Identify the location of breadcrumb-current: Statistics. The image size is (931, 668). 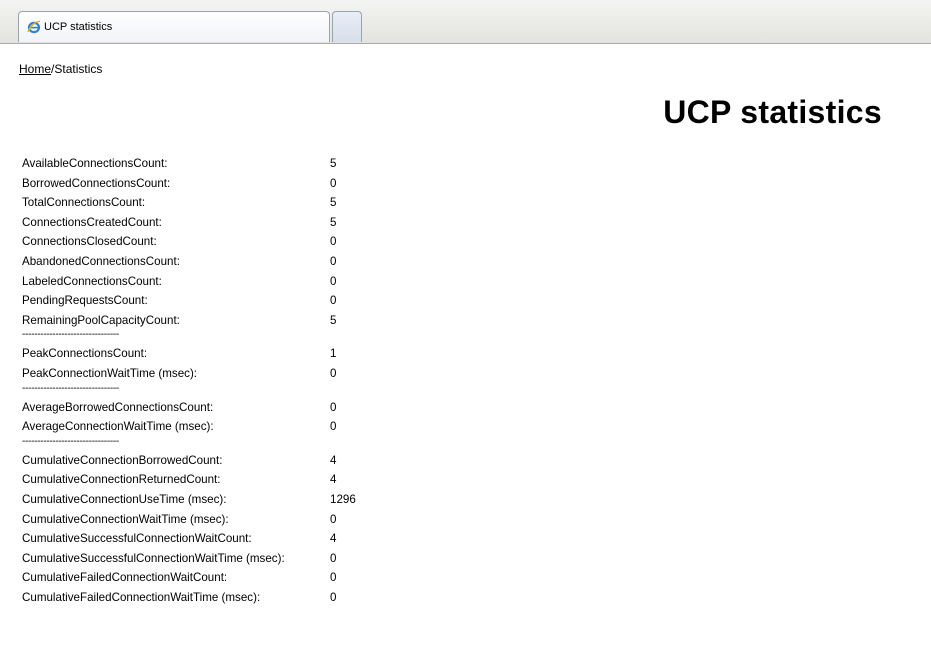
(78, 69).